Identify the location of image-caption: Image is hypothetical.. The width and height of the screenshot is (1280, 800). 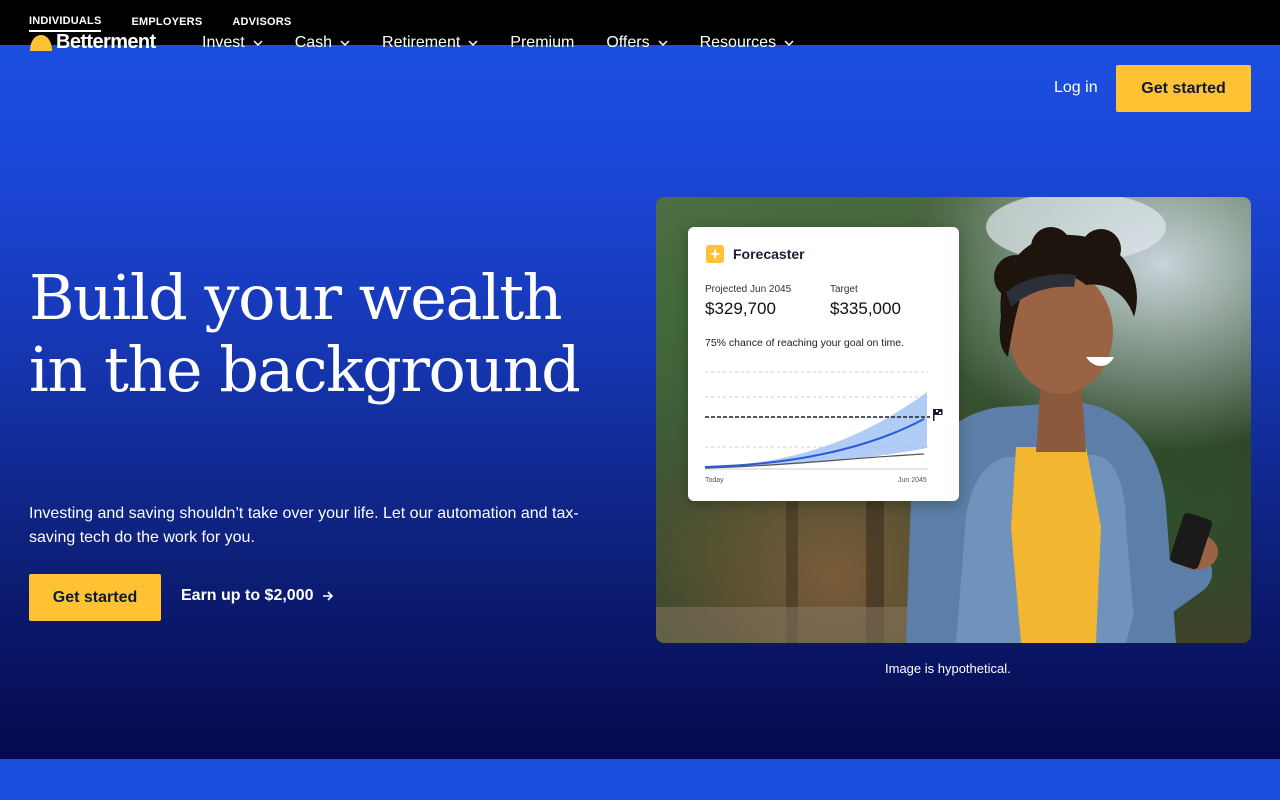
(948, 668).